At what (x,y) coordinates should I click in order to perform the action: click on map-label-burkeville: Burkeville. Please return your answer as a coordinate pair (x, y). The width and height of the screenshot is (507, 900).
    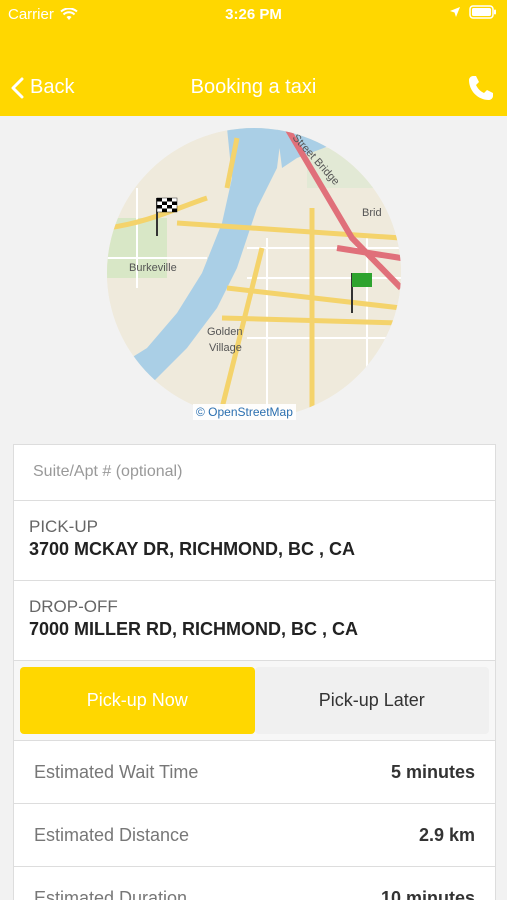
    Looking at the image, I should click on (153, 268).